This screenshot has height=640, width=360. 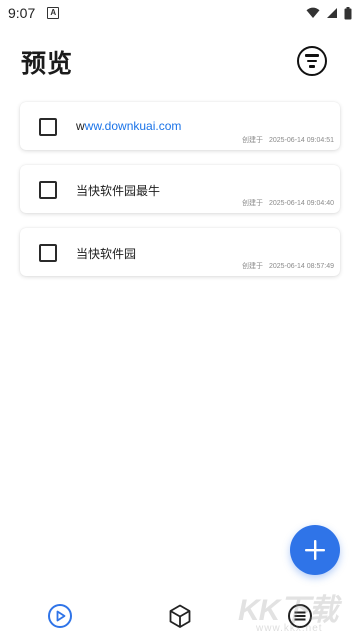 I want to click on item-title-prefix: 当快软件园, so click(x=106, y=254).